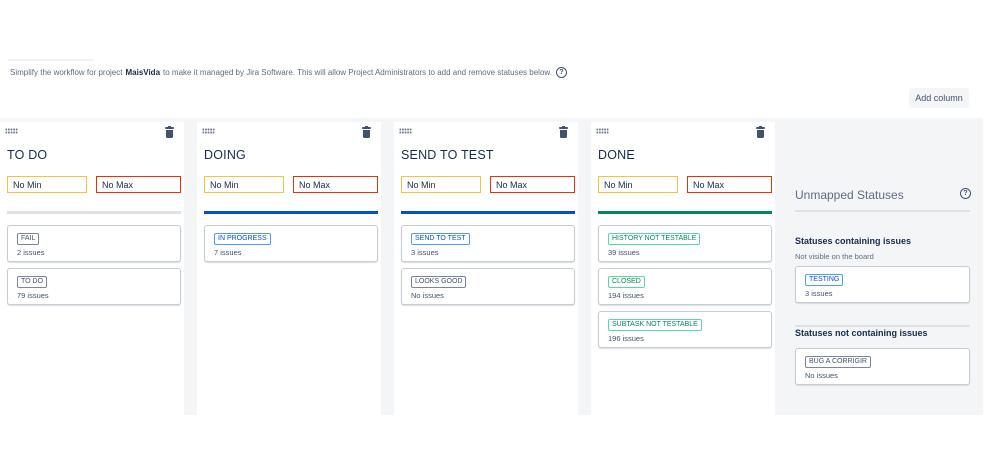 The image size is (999, 475). Describe the element at coordinates (440, 239) in the screenshot. I see `status-lozenge: SEND TO TEST` at that location.